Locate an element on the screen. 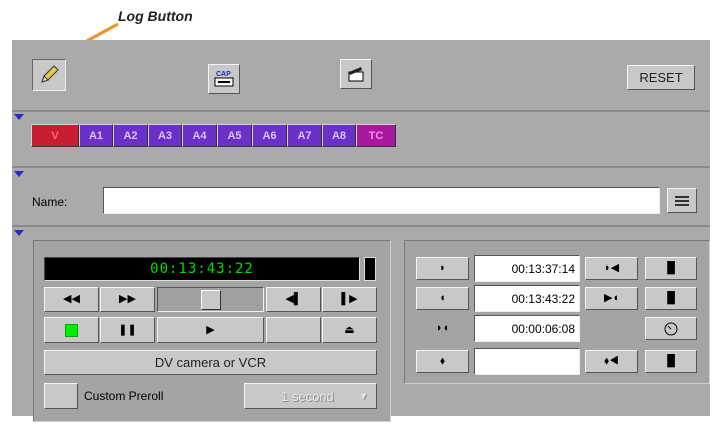  record-button is located at coordinates (71, 330).